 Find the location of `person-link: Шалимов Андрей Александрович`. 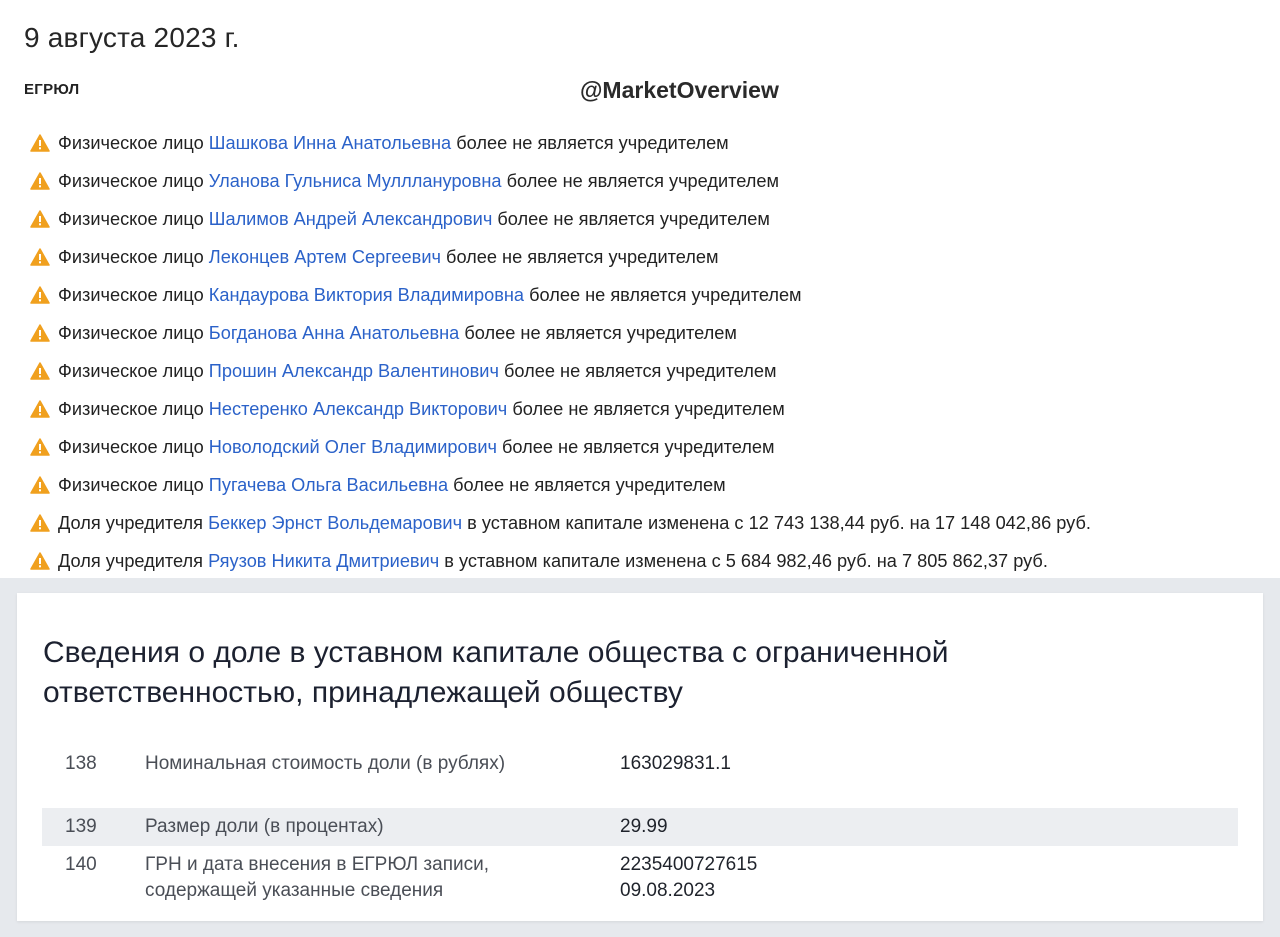

person-link: Шалимов Андрей Александрович is located at coordinates (351, 219).